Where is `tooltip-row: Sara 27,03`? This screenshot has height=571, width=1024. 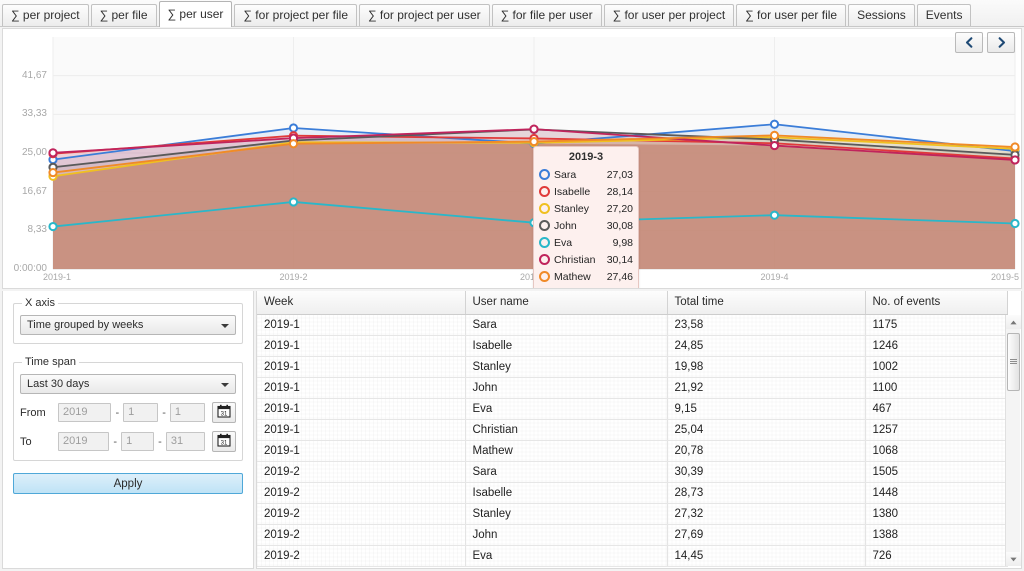
tooltip-row: Sara 27,03 is located at coordinates (586, 174).